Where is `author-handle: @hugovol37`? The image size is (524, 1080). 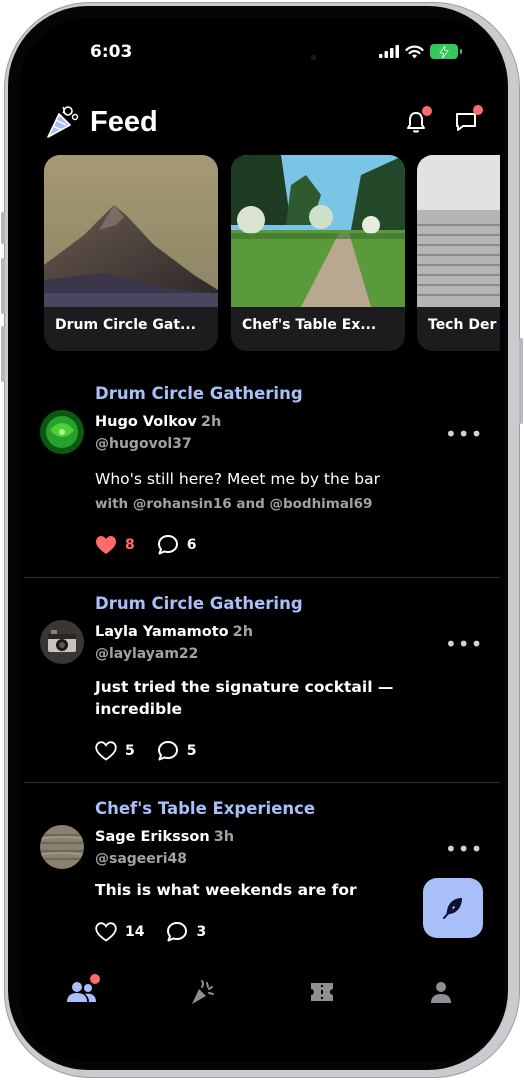 author-handle: @hugovol37 is located at coordinates (143, 444).